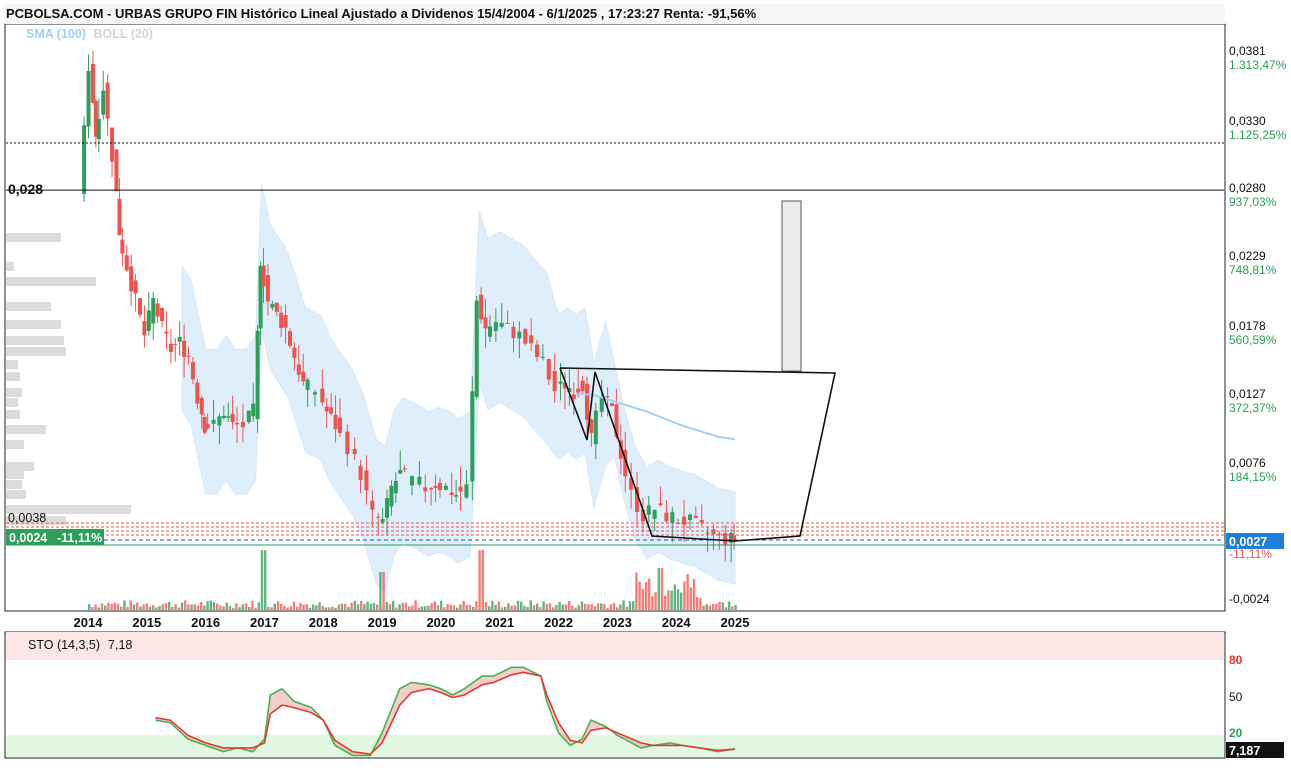 This screenshot has height=768, width=1291. What do you see at coordinates (323, 622) in the screenshot?
I see `x-tick-label: 2018` at bounding box center [323, 622].